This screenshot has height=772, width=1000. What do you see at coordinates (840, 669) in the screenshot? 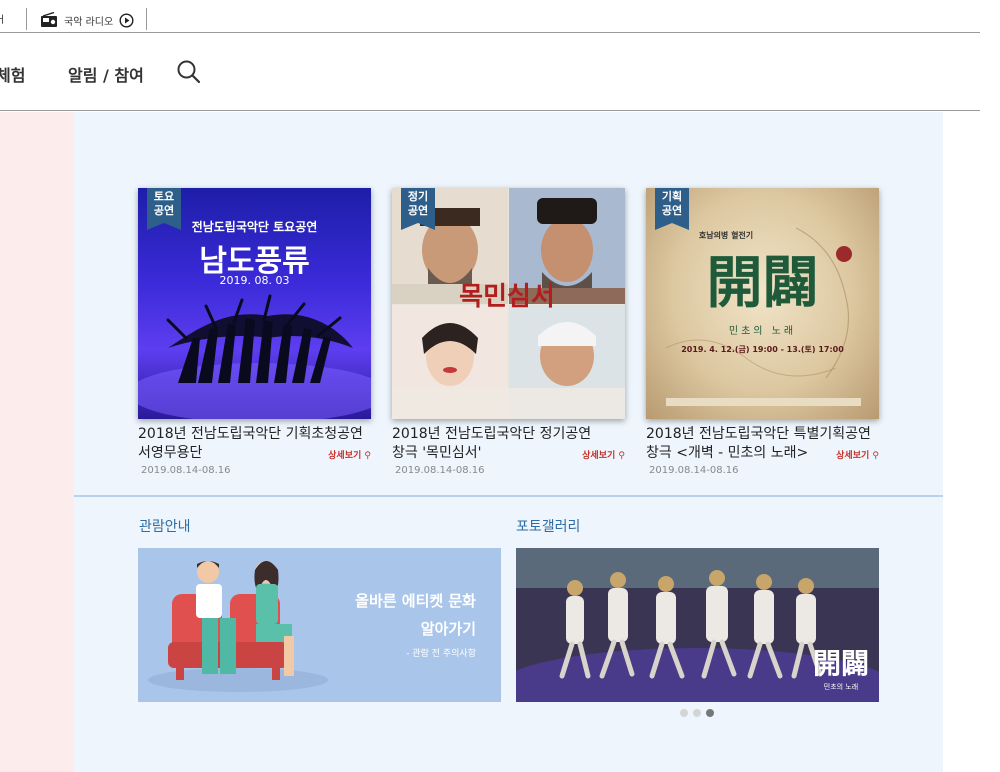
I see `gallery-logo: 開闢 민초의 노래` at bounding box center [840, 669].